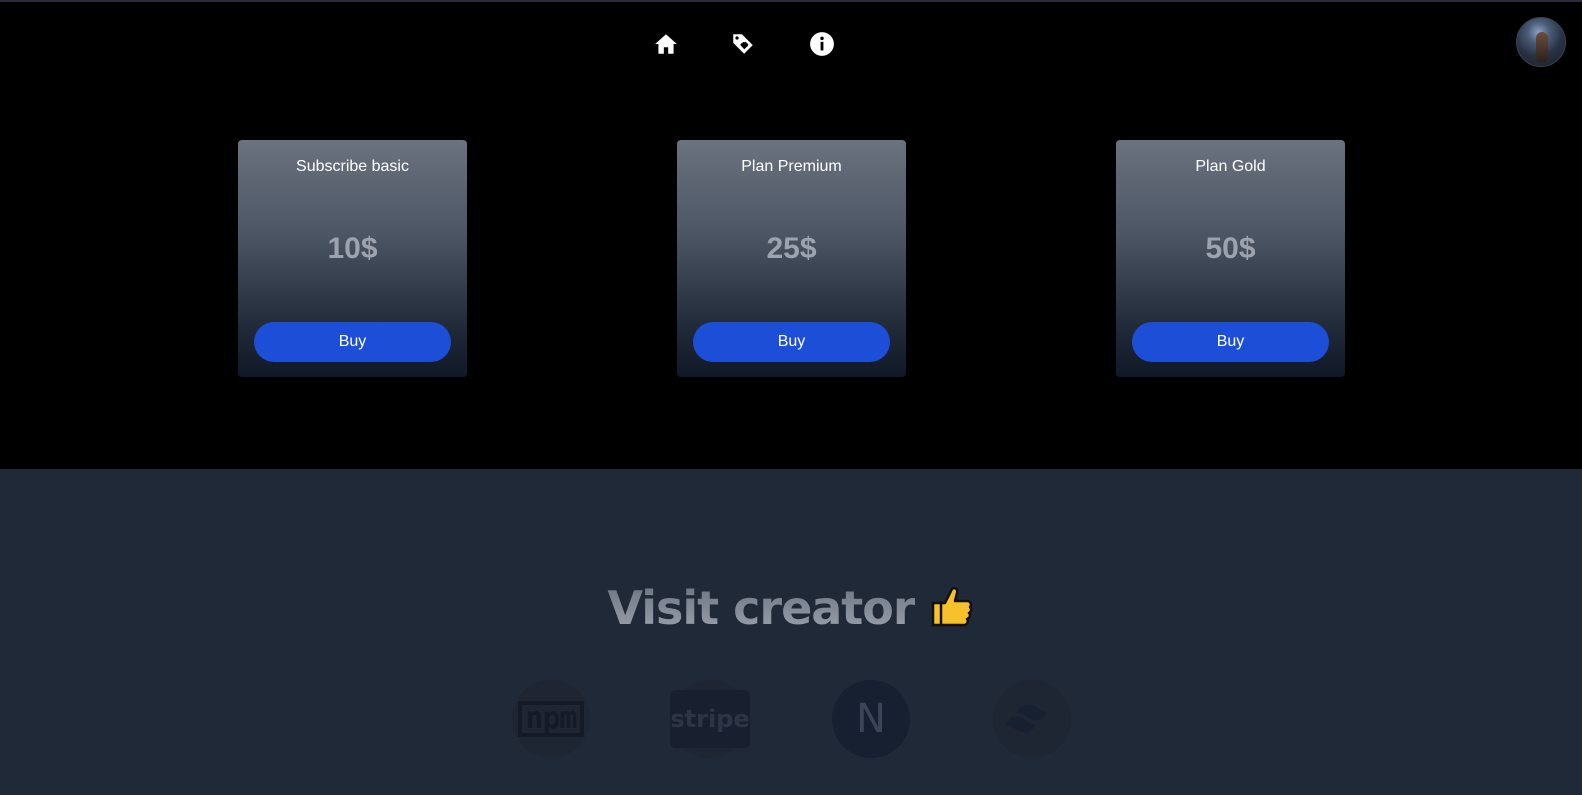 This screenshot has width=1582, height=795. Describe the element at coordinates (743, 44) in the screenshot. I see `tag-heart-icon` at that location.